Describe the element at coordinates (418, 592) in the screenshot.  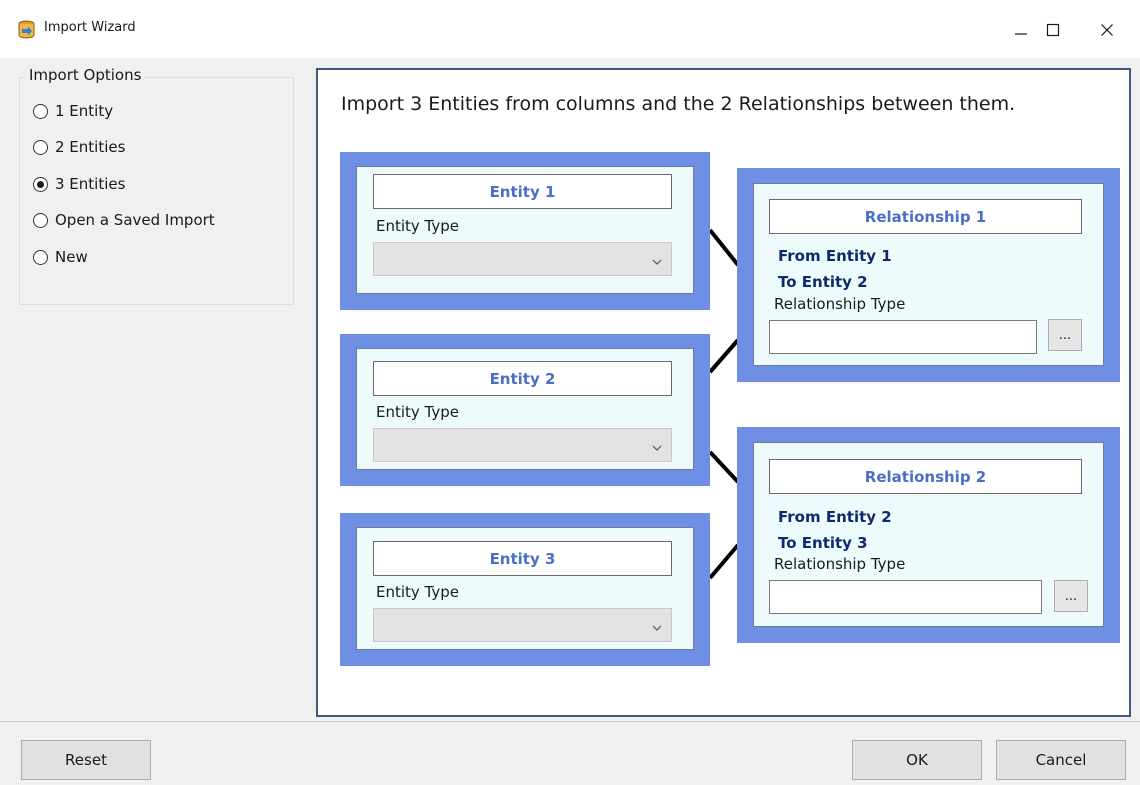
I see `entity-3-type-label: Entity Type` at that location.